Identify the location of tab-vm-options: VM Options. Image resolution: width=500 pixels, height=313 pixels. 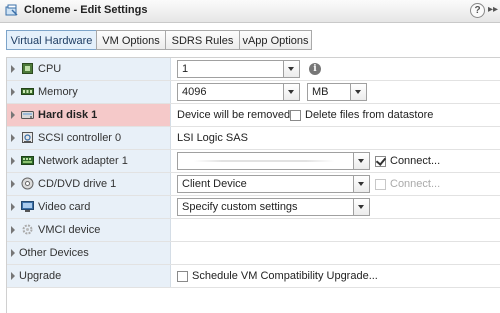
(131, 40).